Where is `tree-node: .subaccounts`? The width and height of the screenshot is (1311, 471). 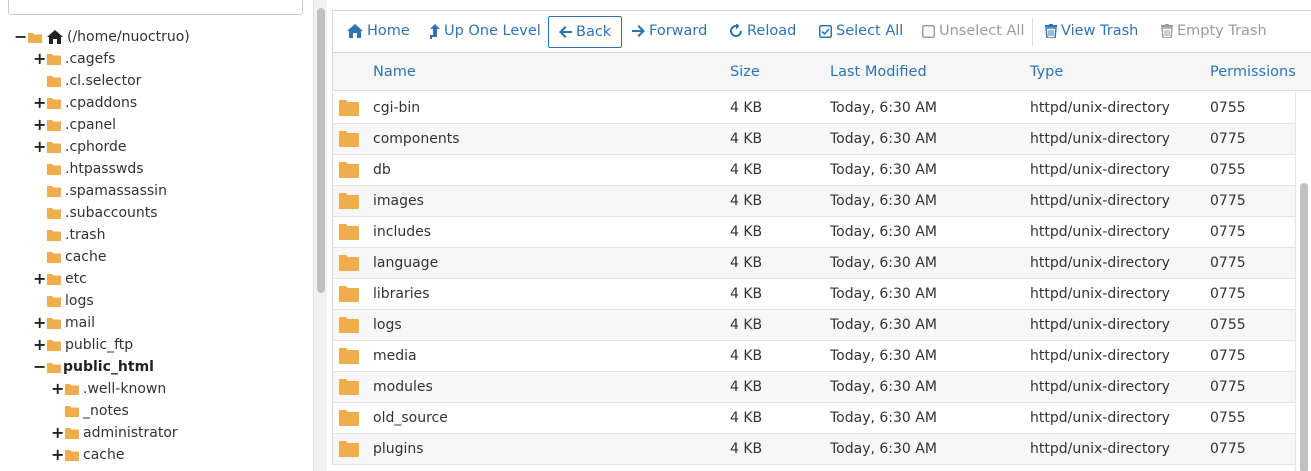
tree-node: .subaccounts is located at coordinates (156, 213).